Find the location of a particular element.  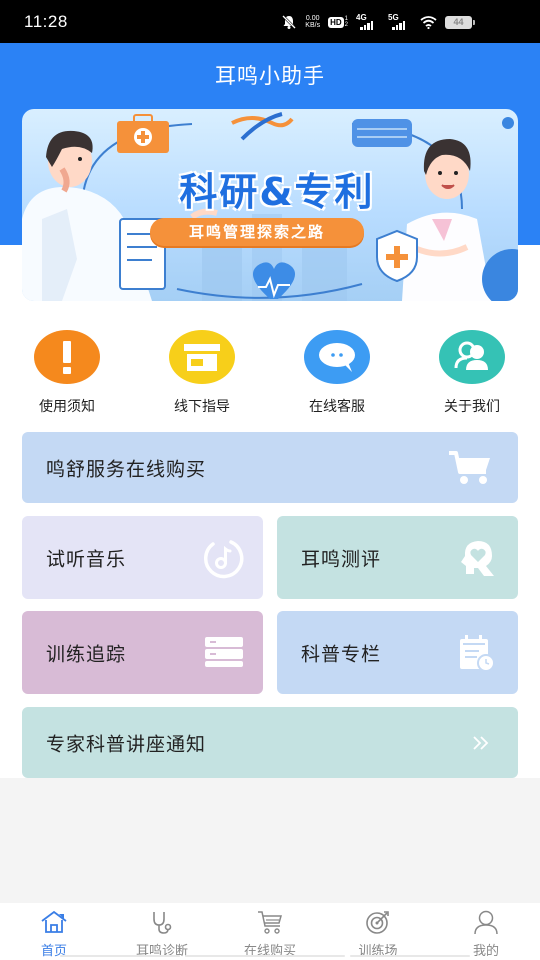

cart-icon is located at coordinates (469, 467).